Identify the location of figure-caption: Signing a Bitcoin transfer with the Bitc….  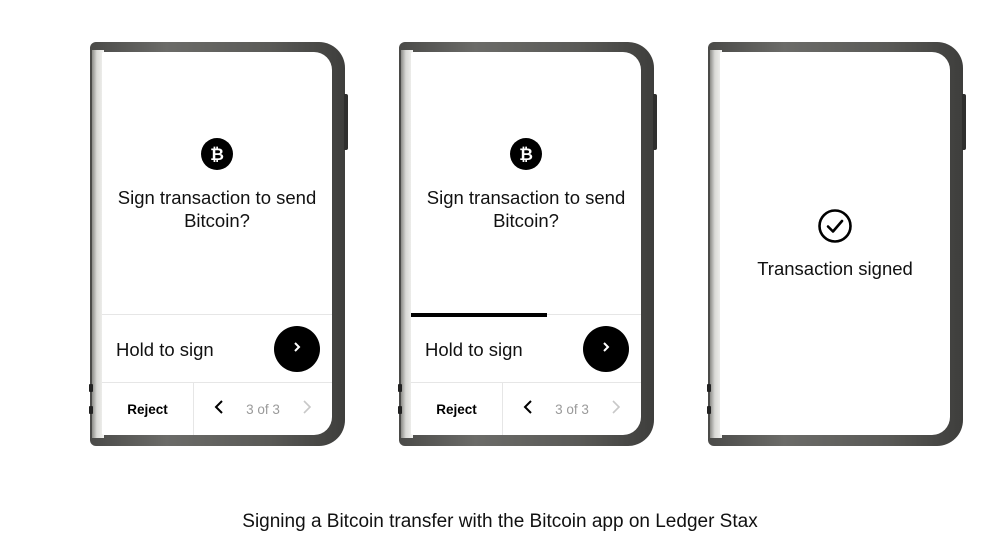
(500, 521).